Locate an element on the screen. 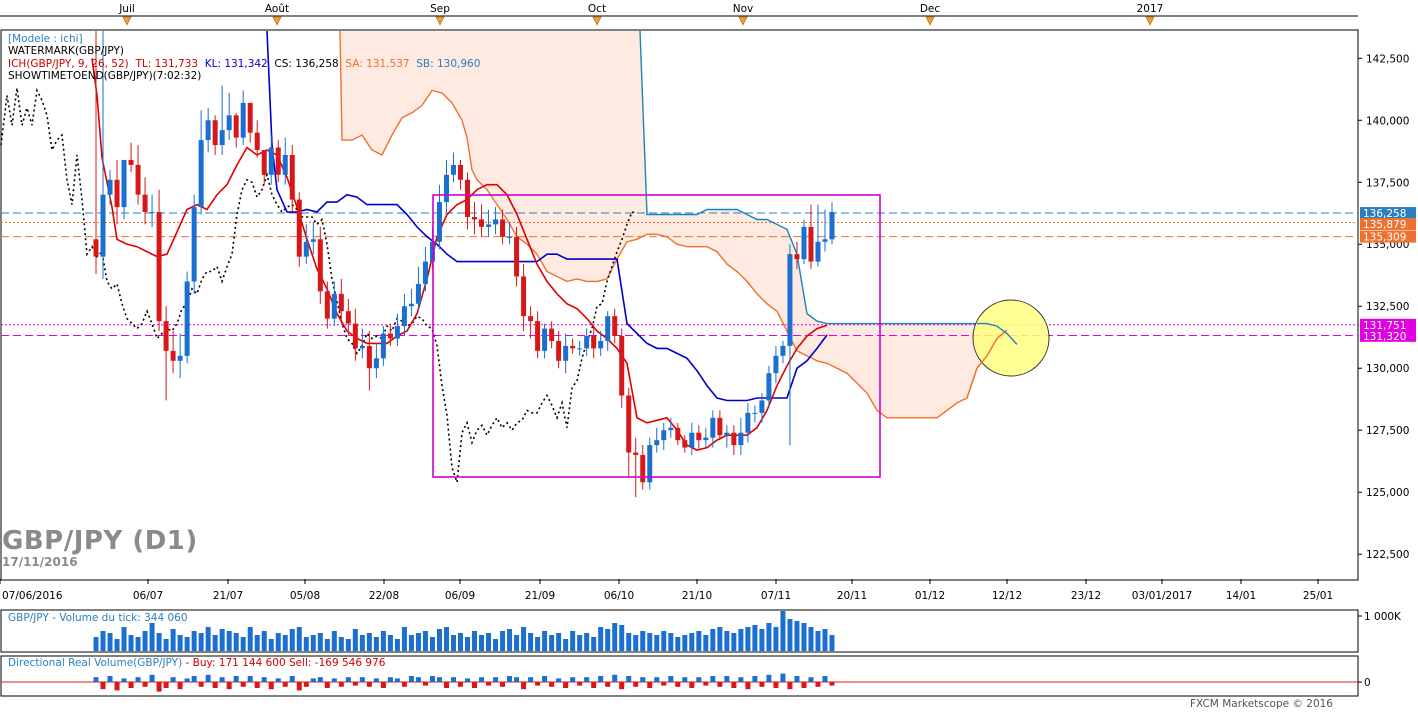  credit-text: FXCM Marketscope © 2016 is located at coordinates (1261, 704).